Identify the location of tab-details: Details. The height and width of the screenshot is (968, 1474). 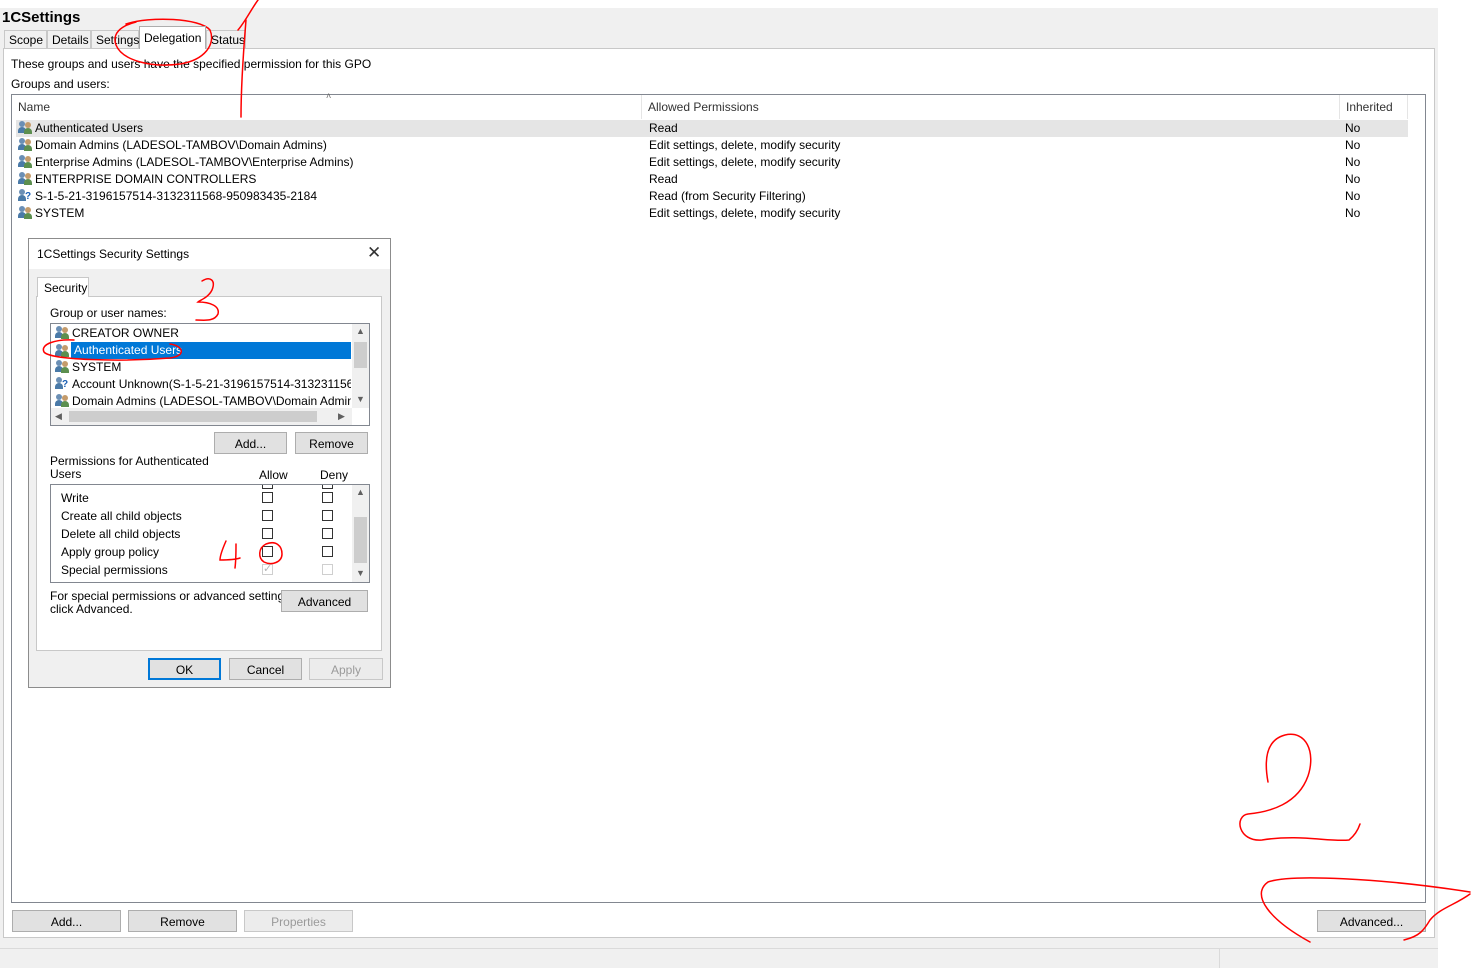
(69, 39).